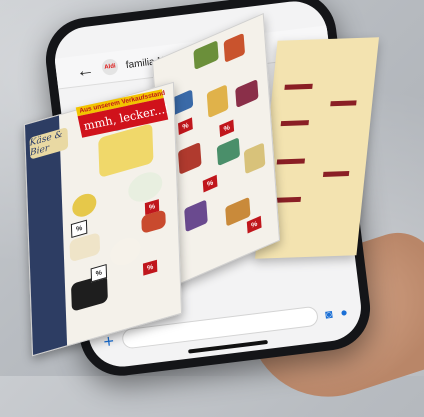 The height and width of the screenshot is (417, 424). I want to click on cheese-box, so click(89, 292).